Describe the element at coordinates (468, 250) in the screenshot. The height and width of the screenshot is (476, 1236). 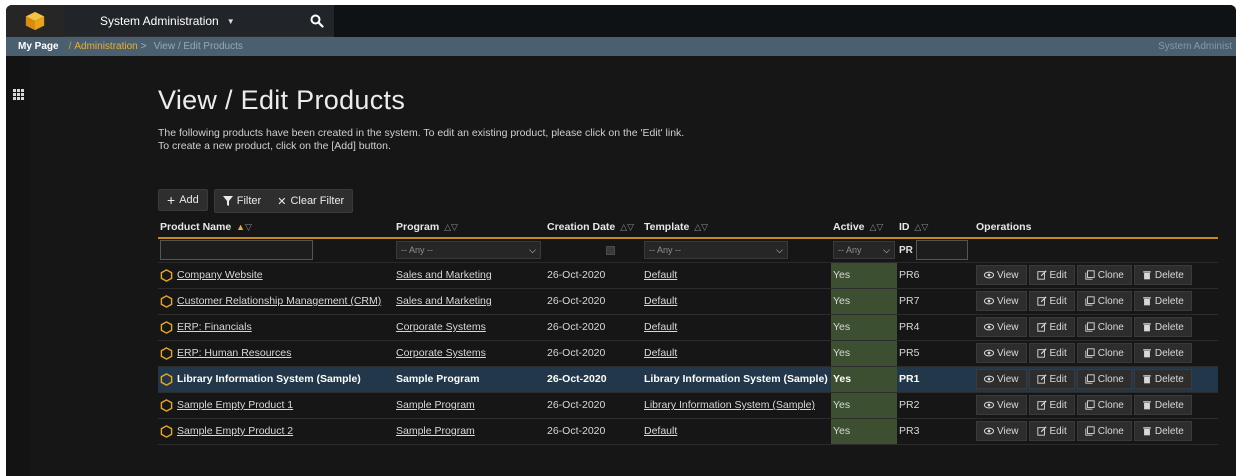
I see `program-filter-select: -- Any -- ⌵` at that location.